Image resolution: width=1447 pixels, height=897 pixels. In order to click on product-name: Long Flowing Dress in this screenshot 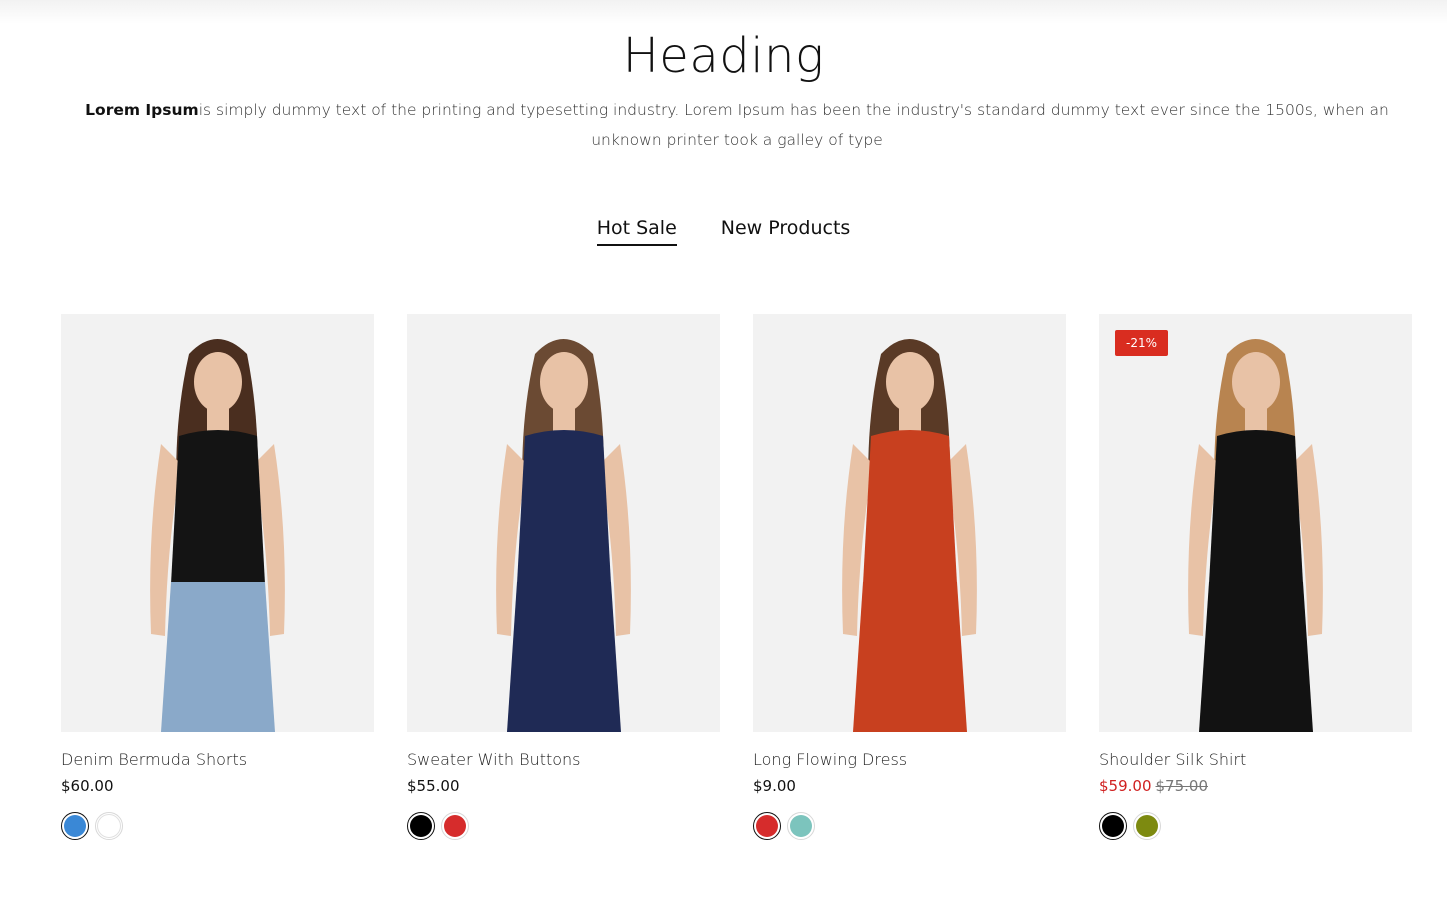, I will do `click(909, 760)`.